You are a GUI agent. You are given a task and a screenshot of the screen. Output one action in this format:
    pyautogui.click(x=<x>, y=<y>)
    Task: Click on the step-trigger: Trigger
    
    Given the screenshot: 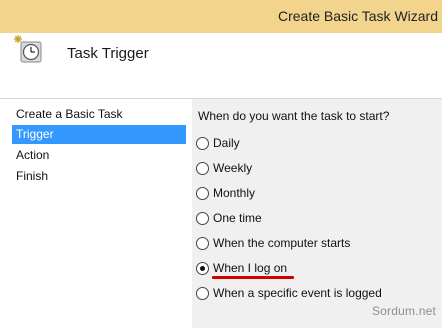 What is the action you would take?
    pyautogui.click(x=99, y=134)
    